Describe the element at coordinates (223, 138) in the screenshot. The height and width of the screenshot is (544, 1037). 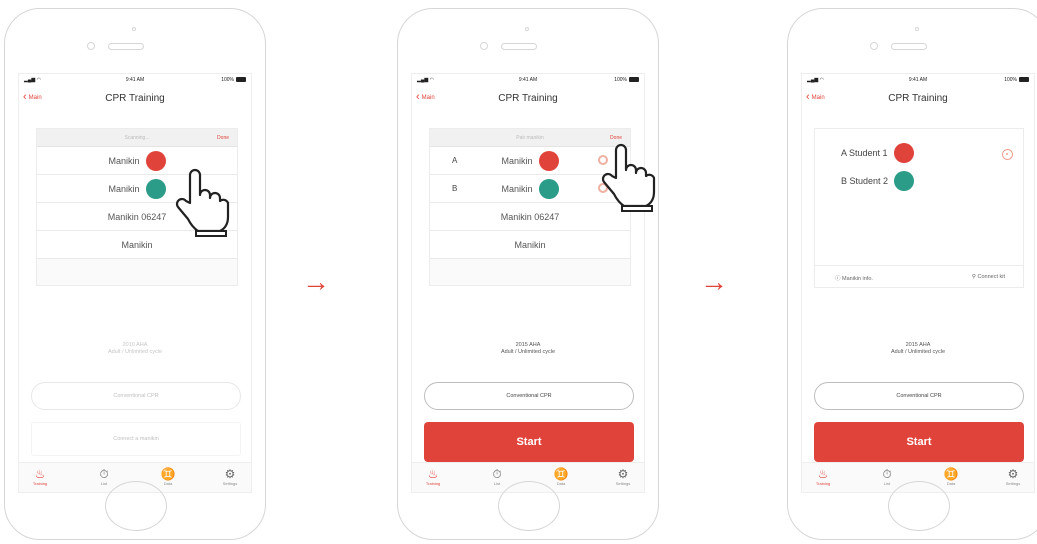
I see `done-button: Done` at that location.